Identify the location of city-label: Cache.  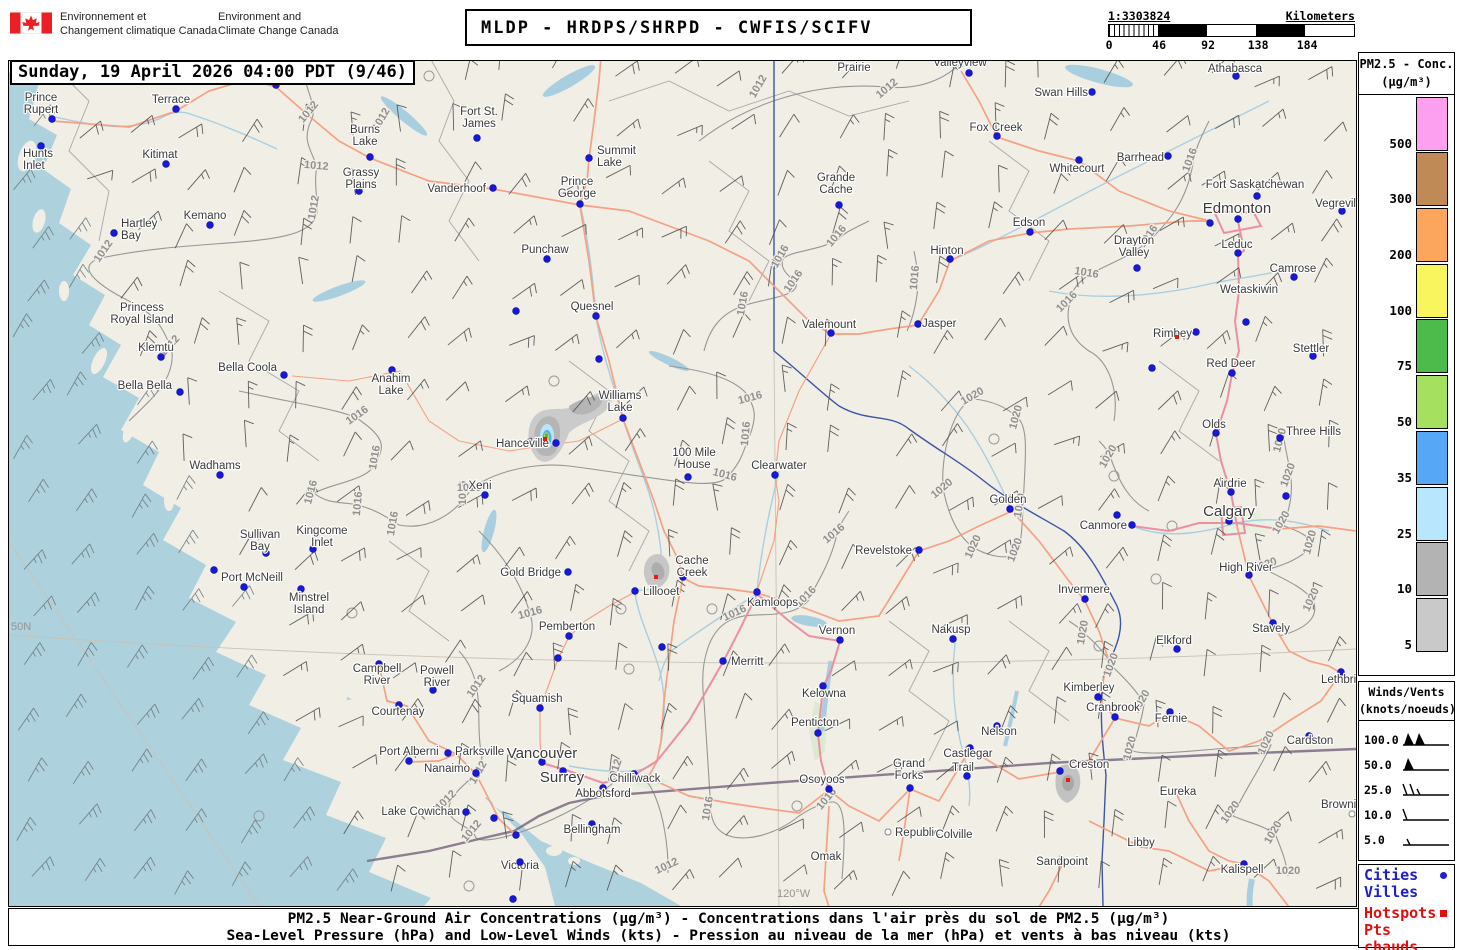
(835, 190).